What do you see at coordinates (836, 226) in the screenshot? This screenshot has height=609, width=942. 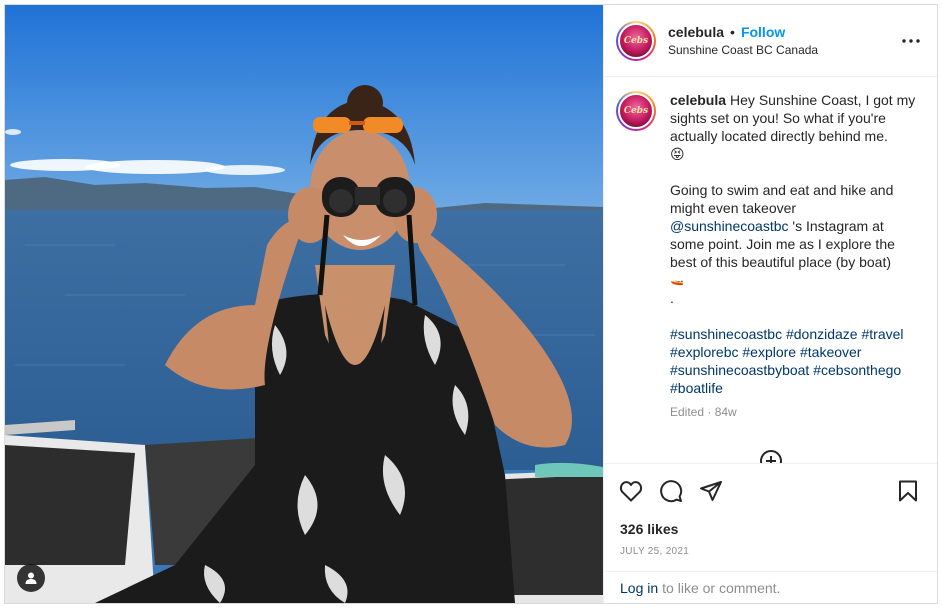 I see `caption-line: 's Instagram at` at bounding box center [836, 226].